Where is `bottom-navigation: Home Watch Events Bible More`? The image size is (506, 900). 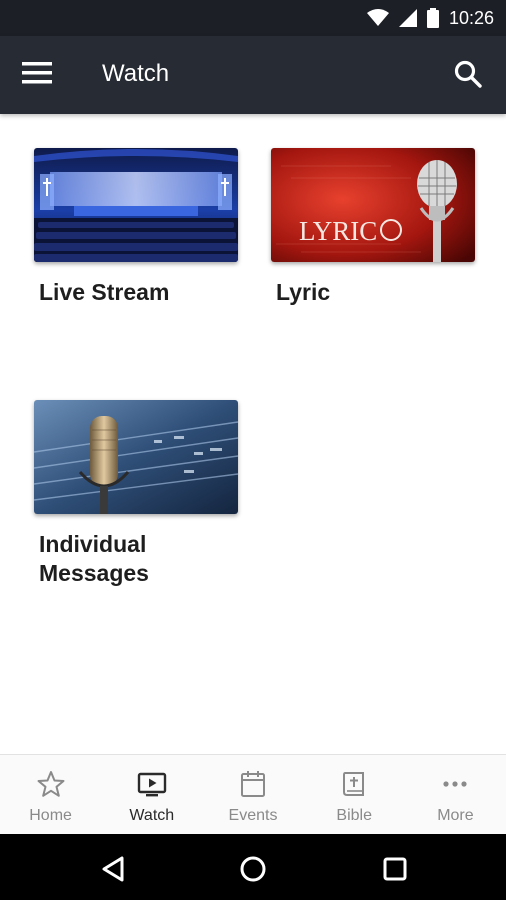
bottom-navigation: Home Watch Events Bible More is located at coordinates (253, 794).